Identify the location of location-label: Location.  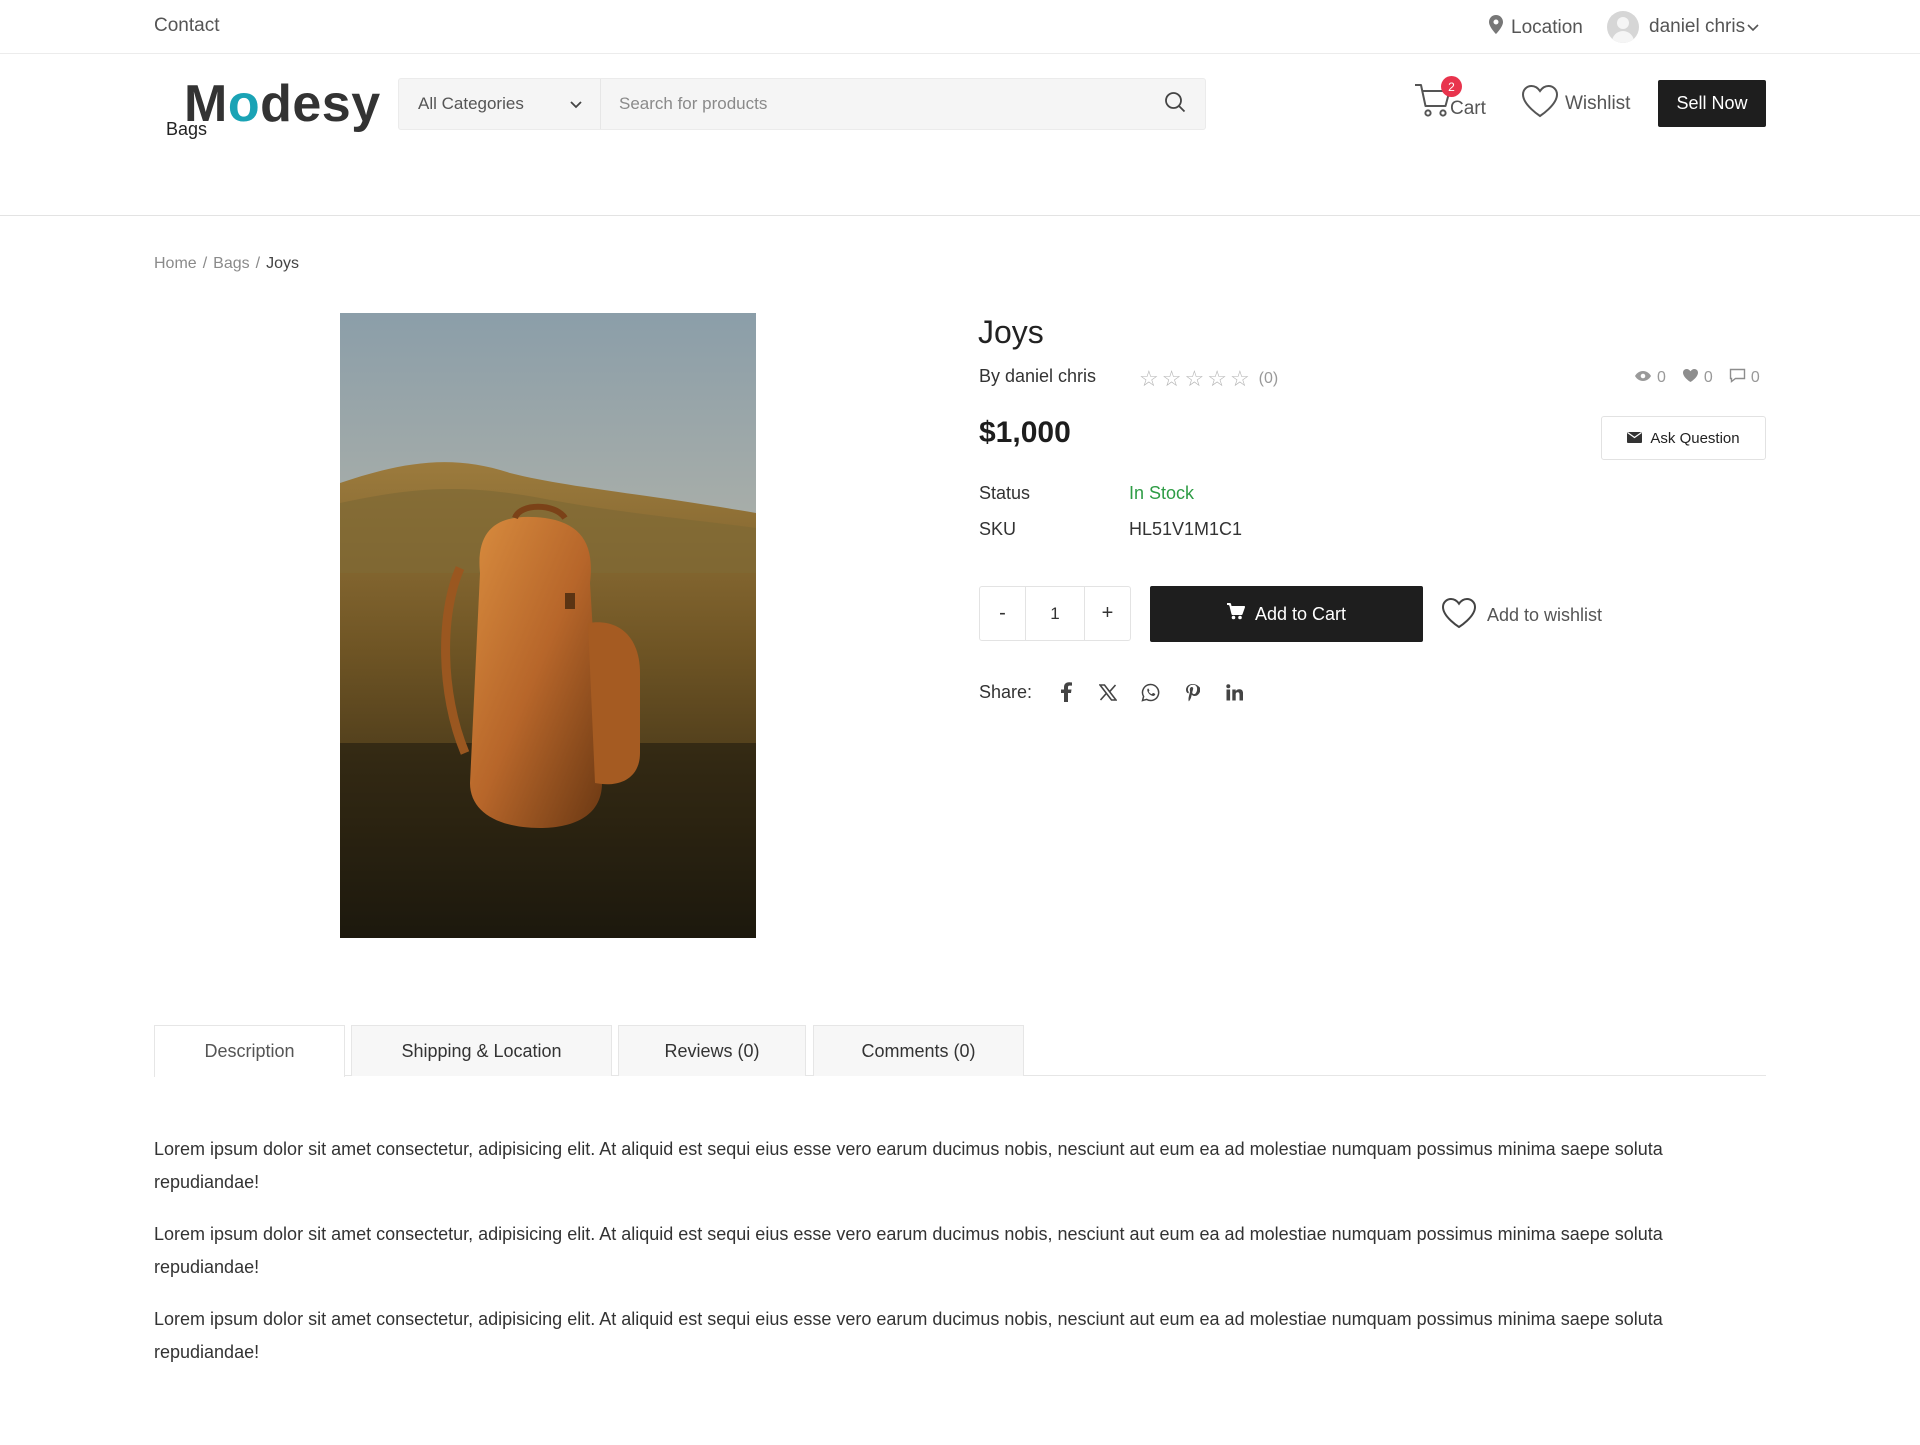
(1547, 27).